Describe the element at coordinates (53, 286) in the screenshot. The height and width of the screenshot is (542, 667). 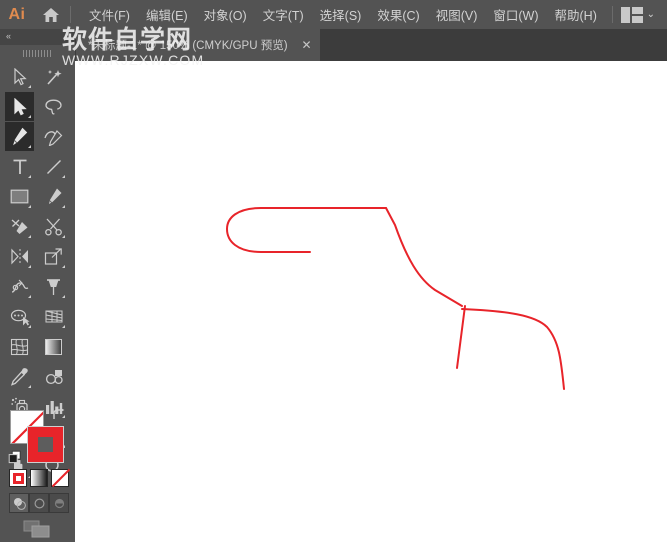
I see `tool-free-transform` at that location.